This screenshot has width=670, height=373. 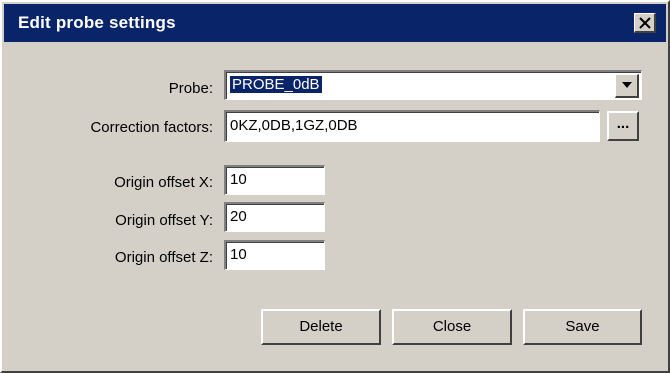 What do you see at coordinates (335, 23) in the screenshot?
I see `title-bar: Edit probe settings` at bounding box center [335, 23].